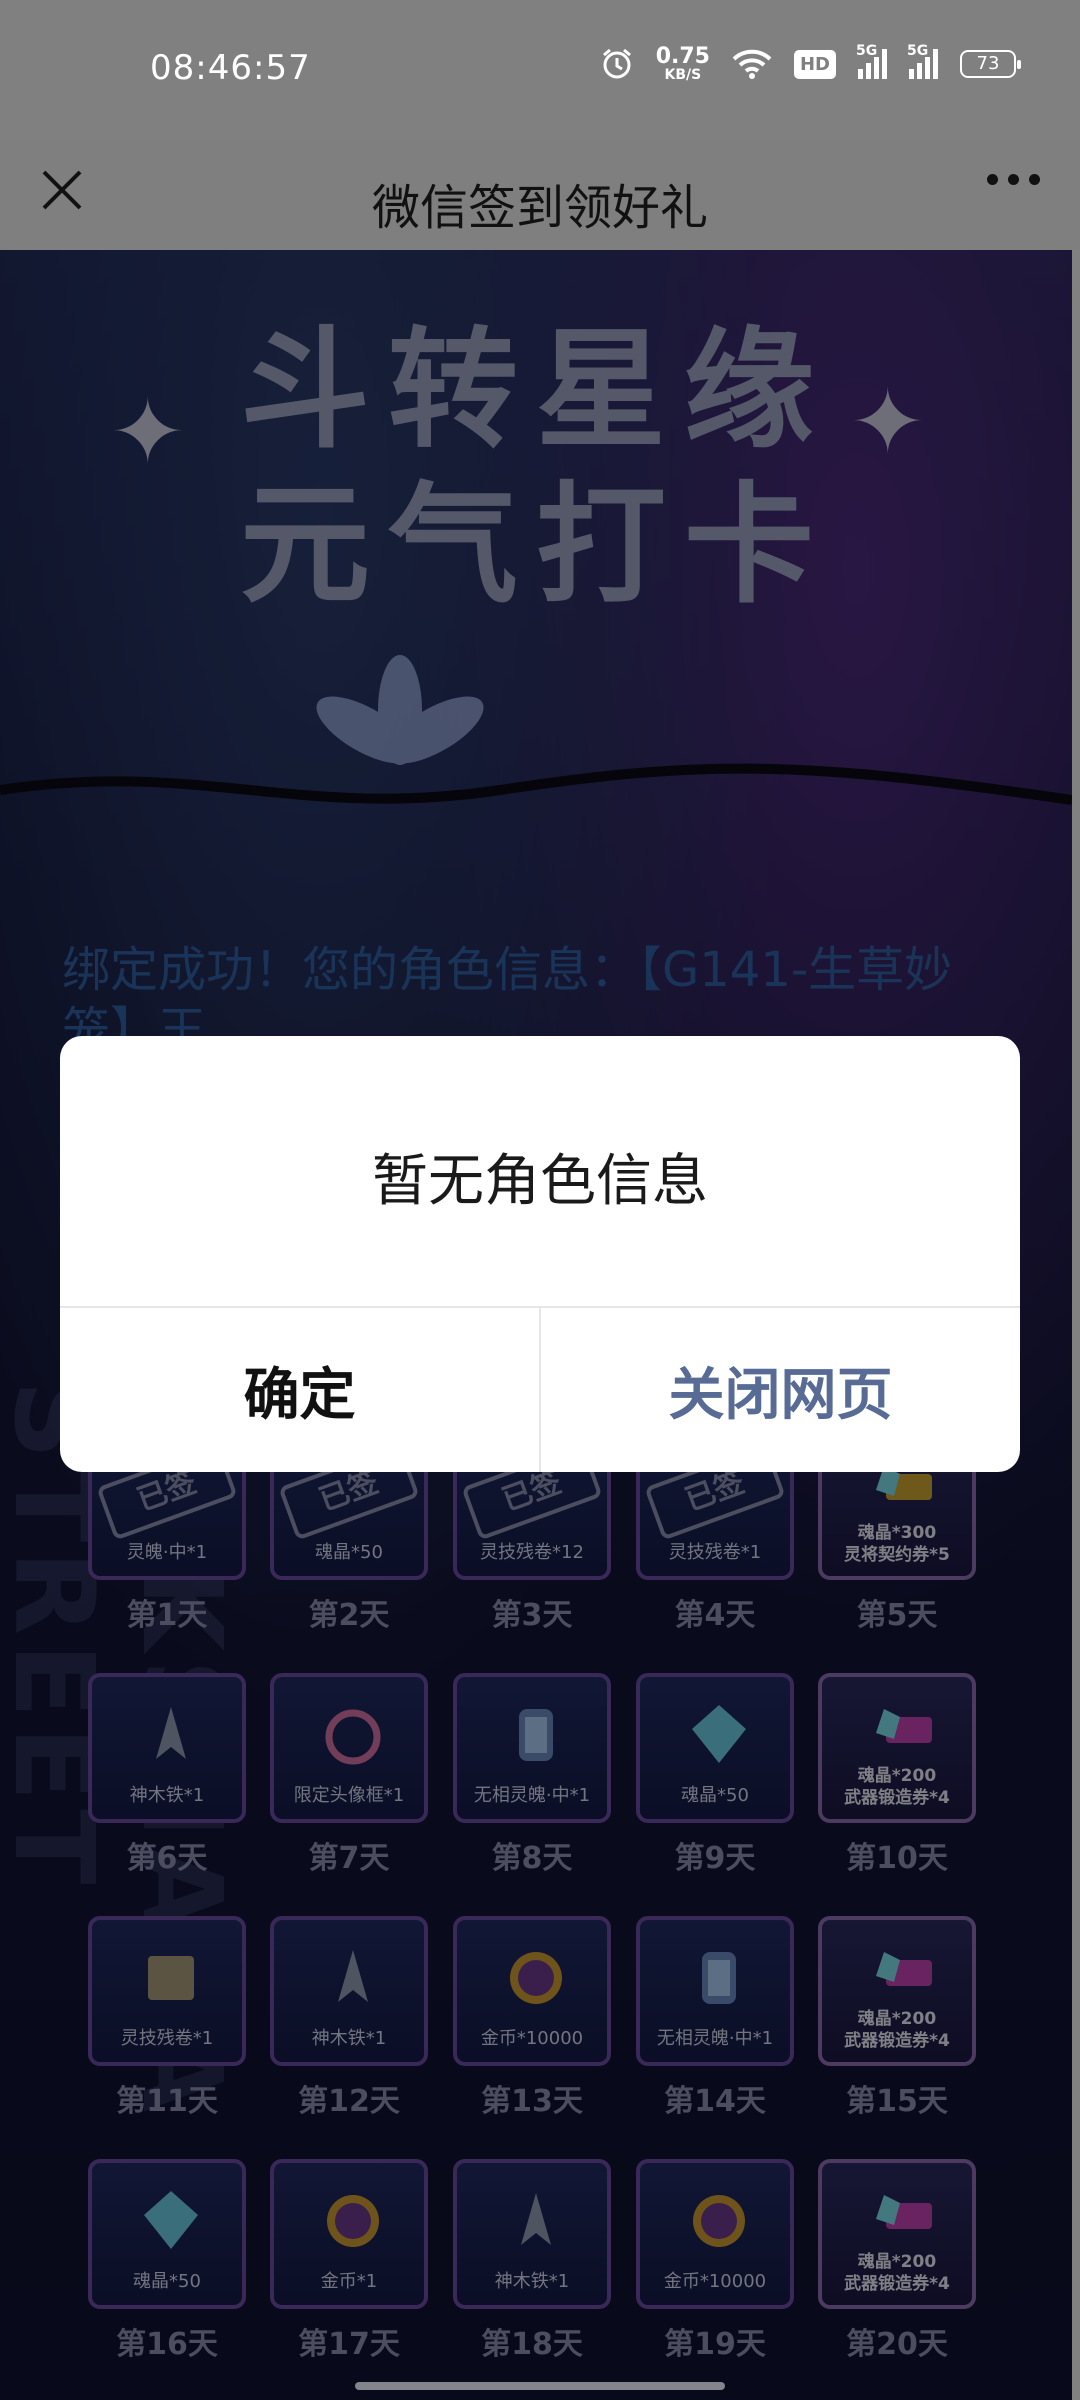  Describe the element at coordinates (230, 68) in the screenshot. I see `status-time: 08:46:57` at that location.